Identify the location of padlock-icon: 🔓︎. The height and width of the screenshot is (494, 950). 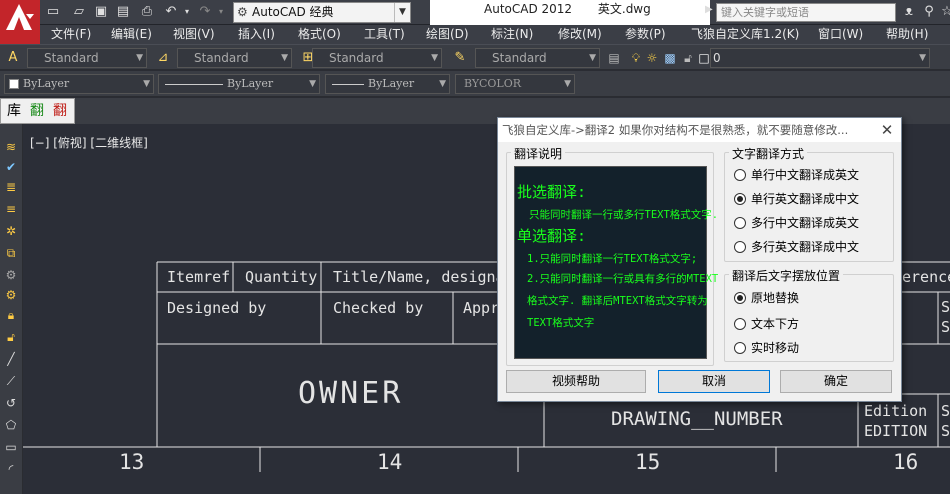
(688, 58).